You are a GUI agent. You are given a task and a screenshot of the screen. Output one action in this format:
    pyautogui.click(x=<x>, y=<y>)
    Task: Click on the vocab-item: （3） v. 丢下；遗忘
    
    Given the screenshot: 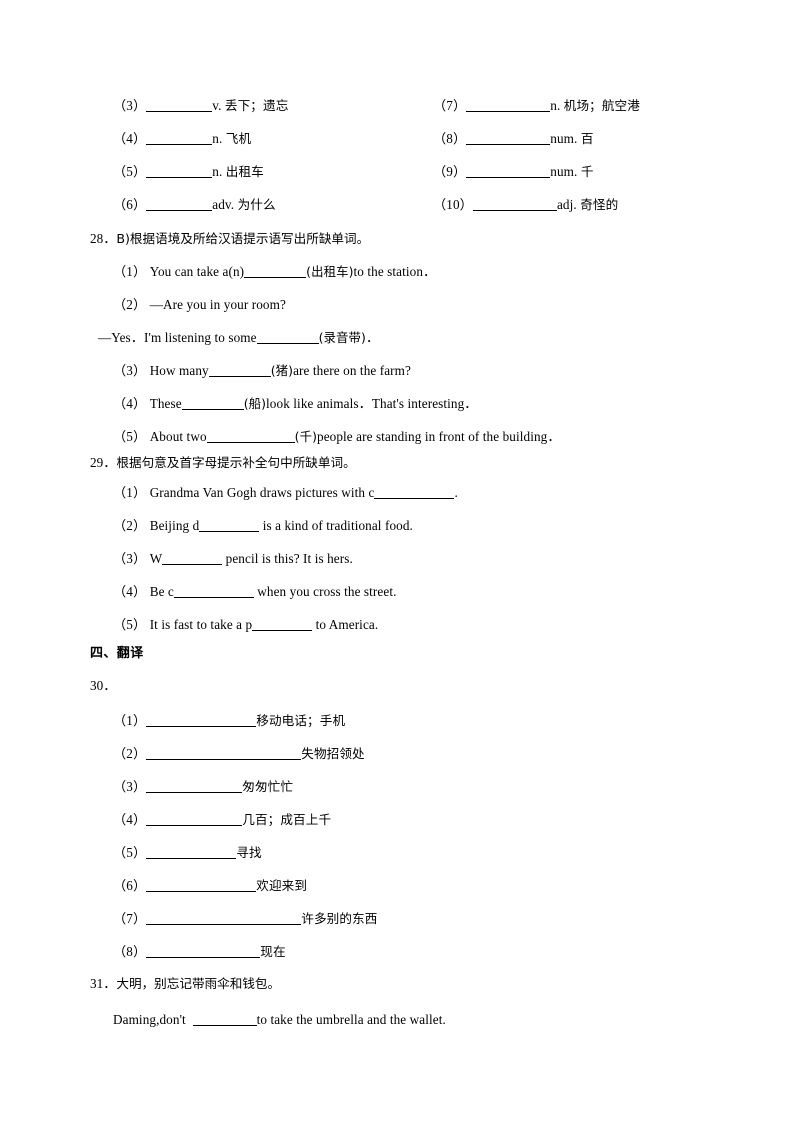 What is the action you would take?
    pyautogui.click(x=200, y=106)
    